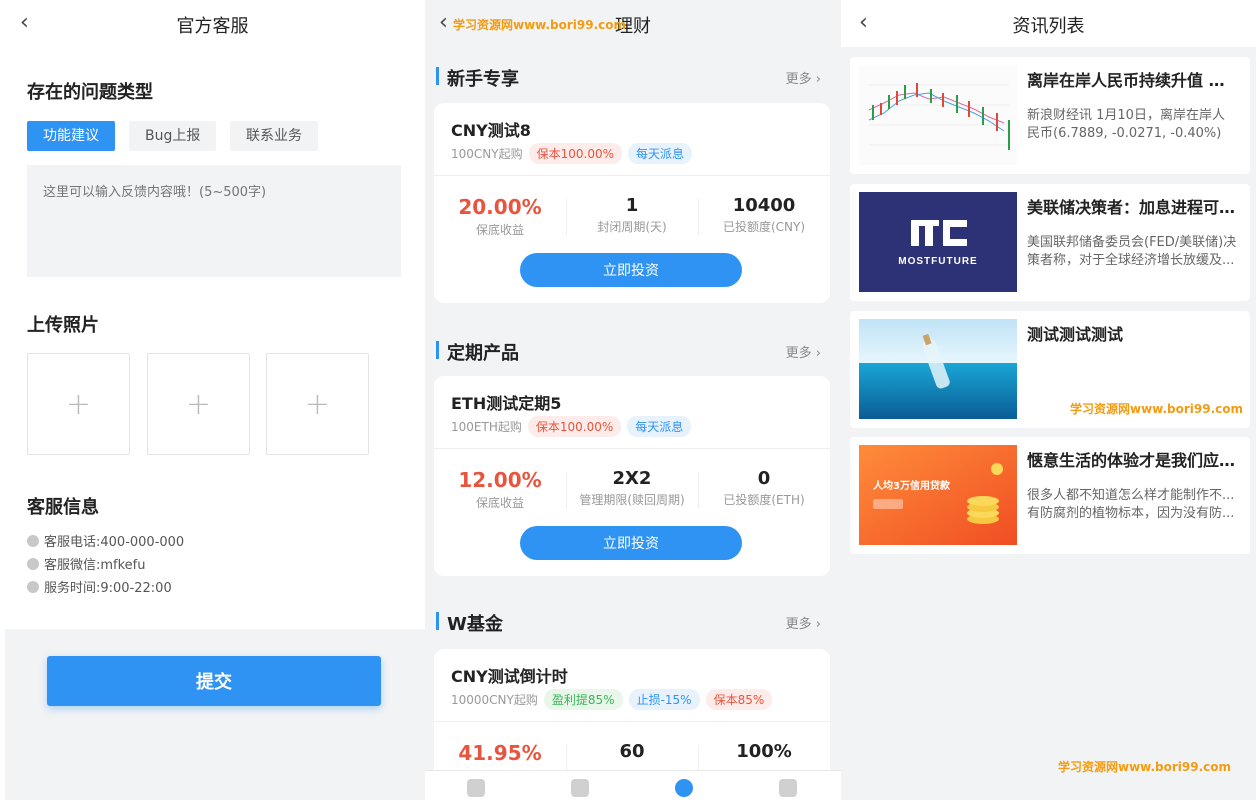  What do you see at coordinates (580, 788) in the screenshot?
I see `wallet-icon` at bounding box center [580, 788].